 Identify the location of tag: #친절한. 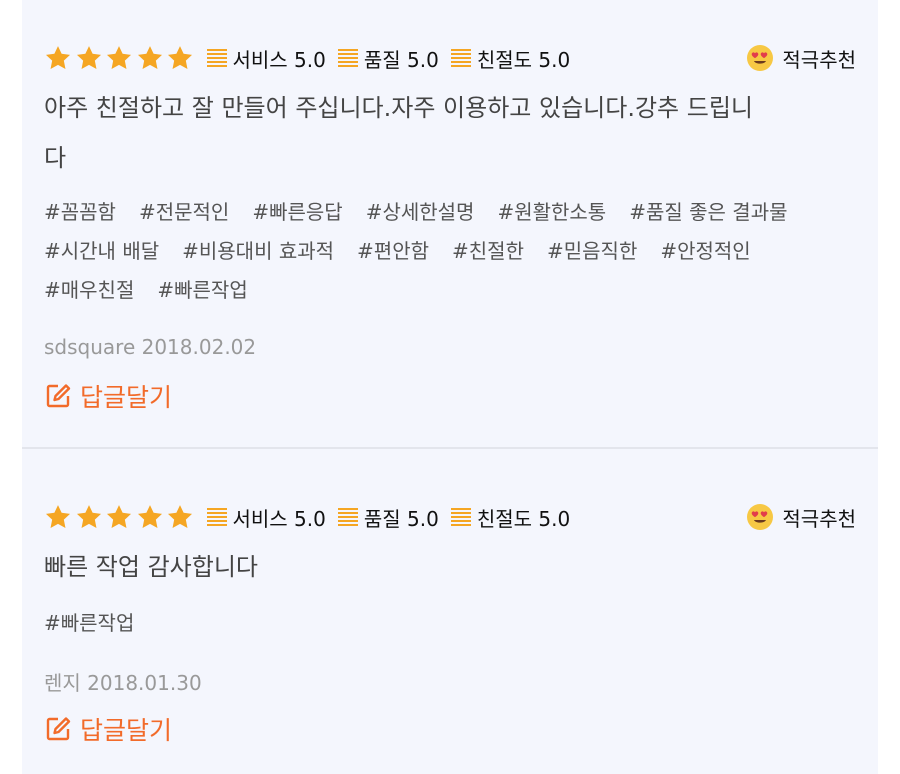
(488, 251).